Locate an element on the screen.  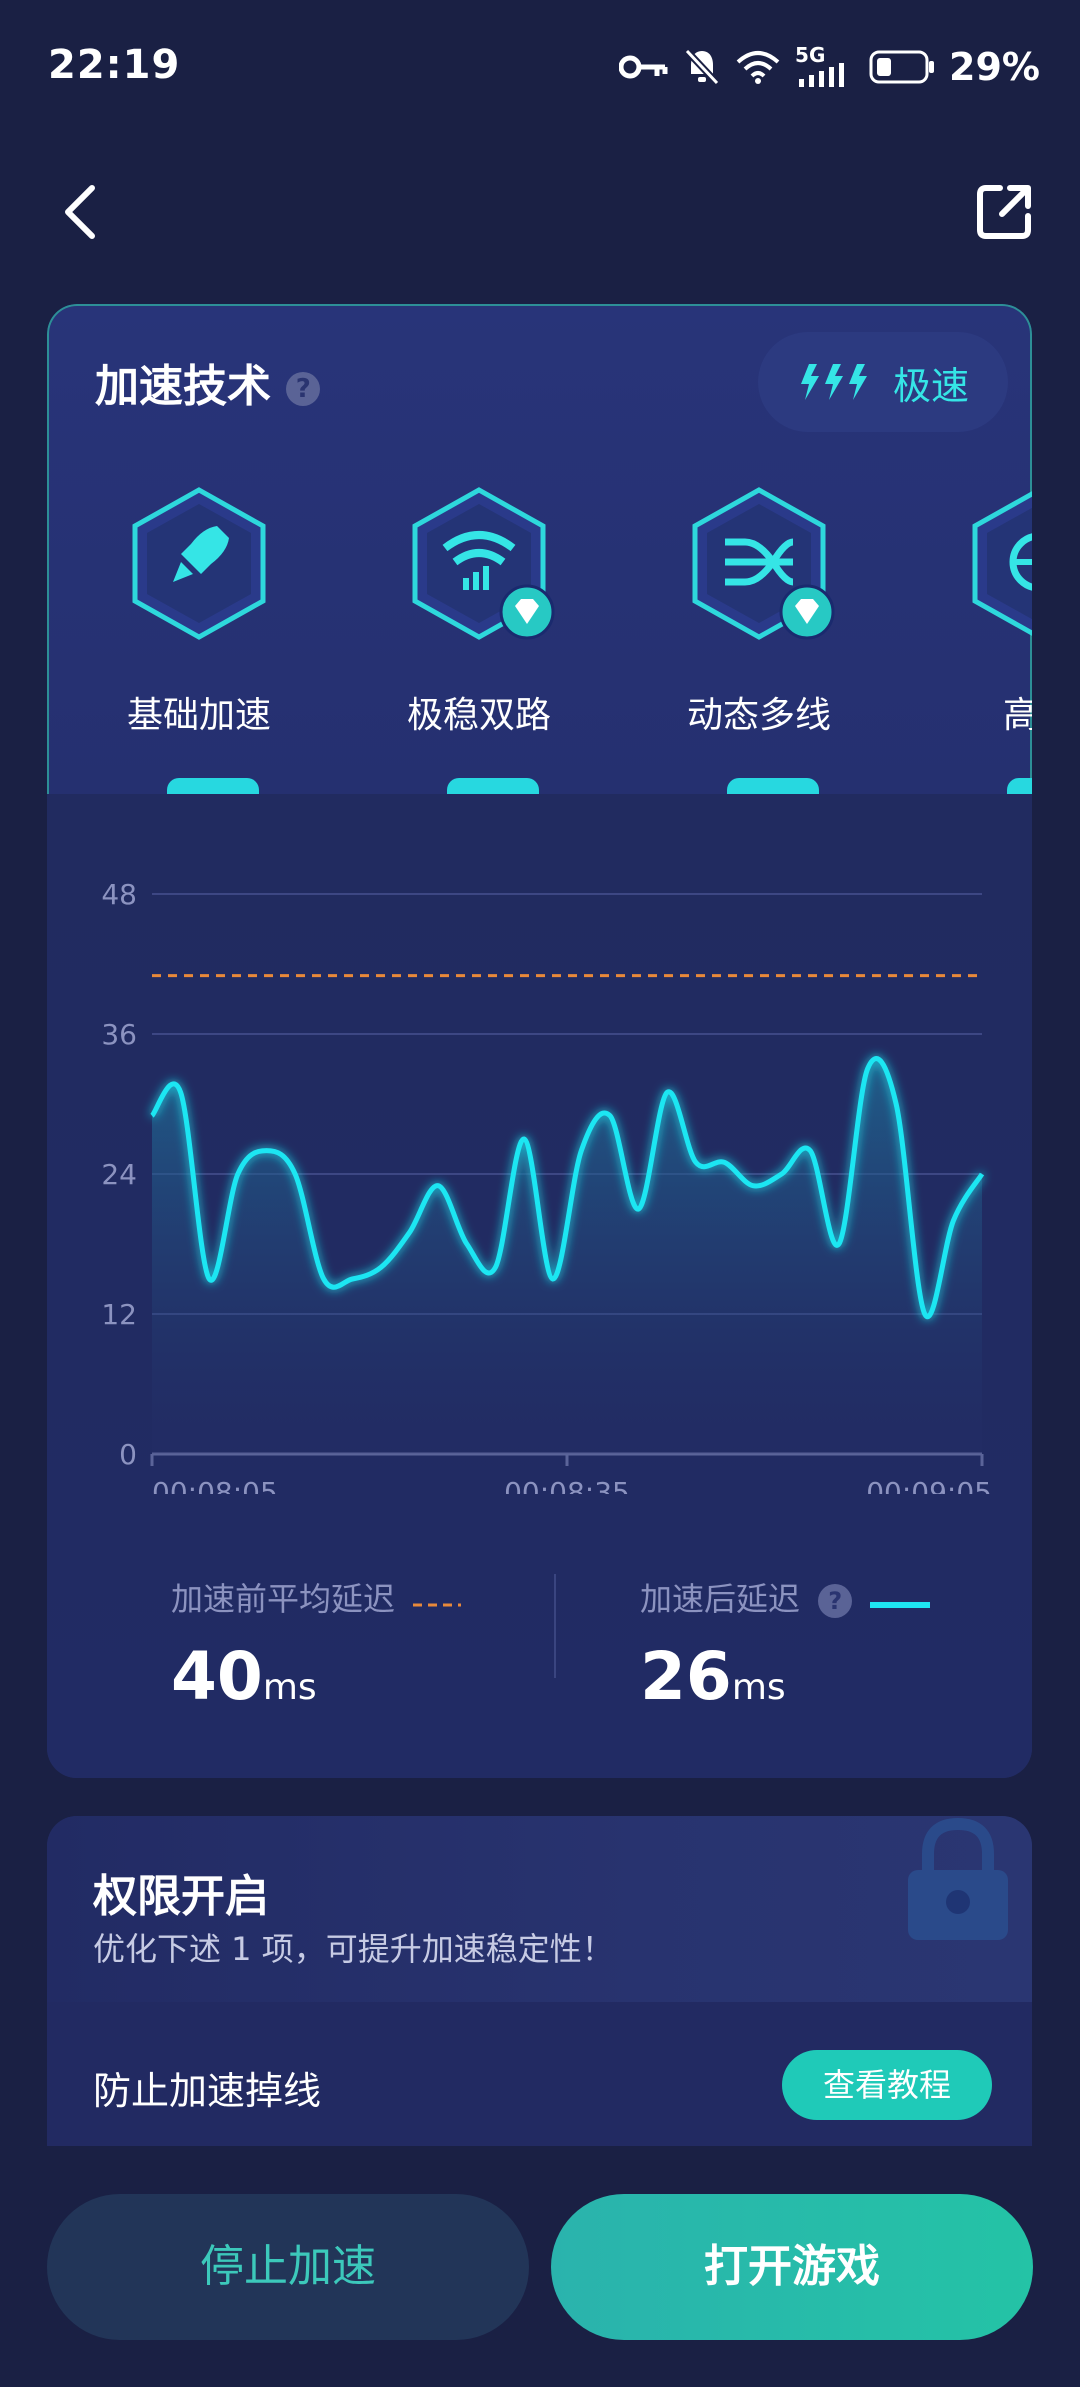
permission-subtitle: 优化下述 1 项，可提升加速稳定性！ is located at coordinates (353, 1949).